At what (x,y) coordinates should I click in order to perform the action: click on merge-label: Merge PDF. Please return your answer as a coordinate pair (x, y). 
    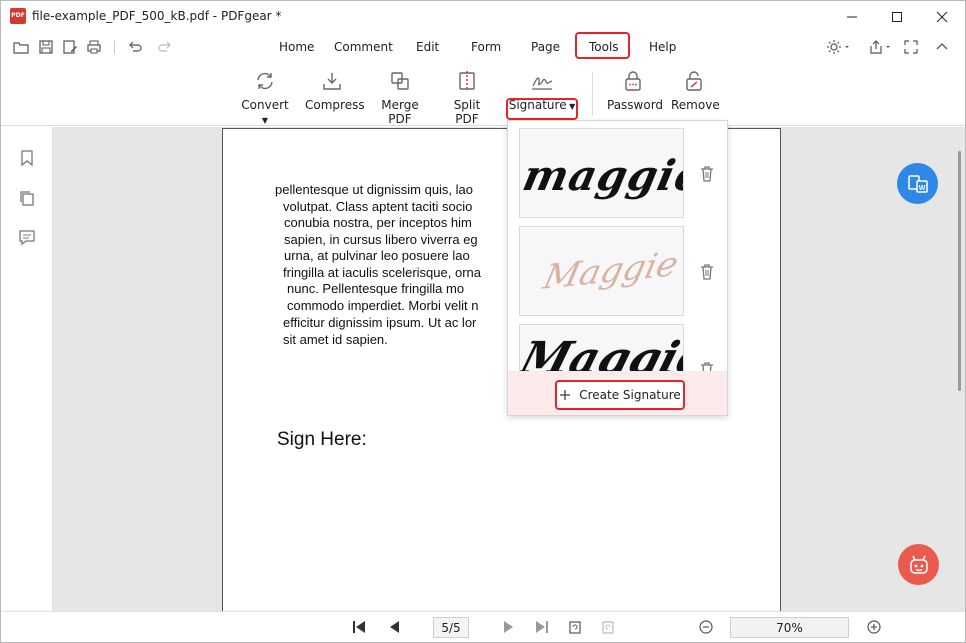
    Looking at the image, I should click on (400, 112).